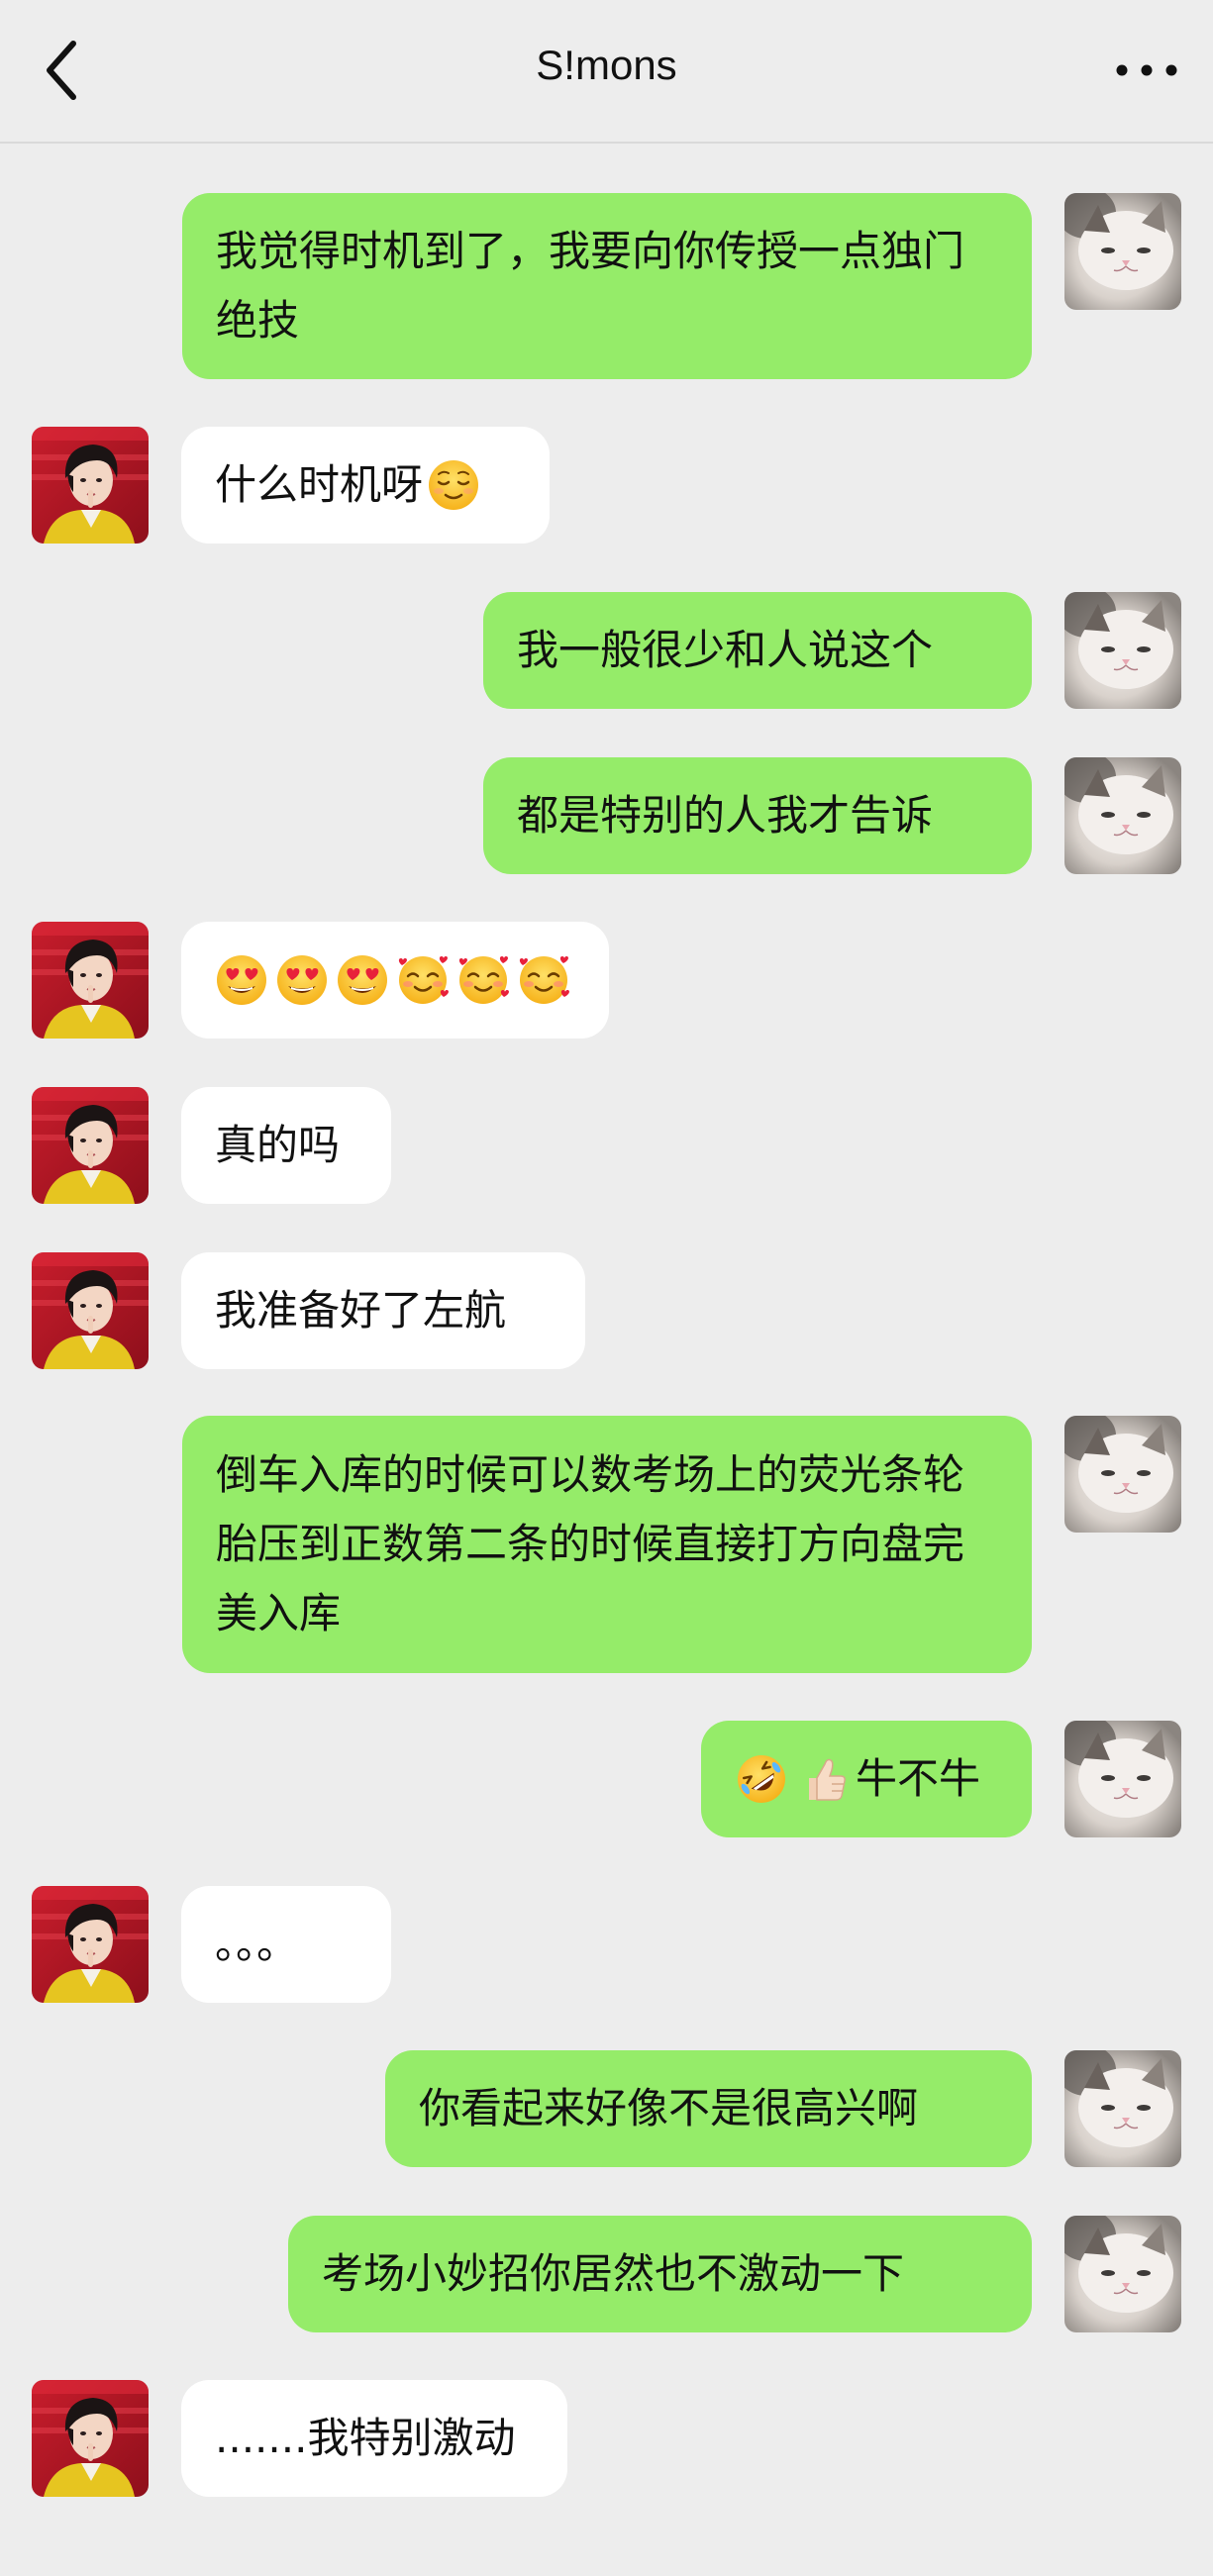 Image resolution: width=1213 pixels, height=2576 pixels. I want to click on message-text: 都是特别的人我才告诉, so click(725, 816).